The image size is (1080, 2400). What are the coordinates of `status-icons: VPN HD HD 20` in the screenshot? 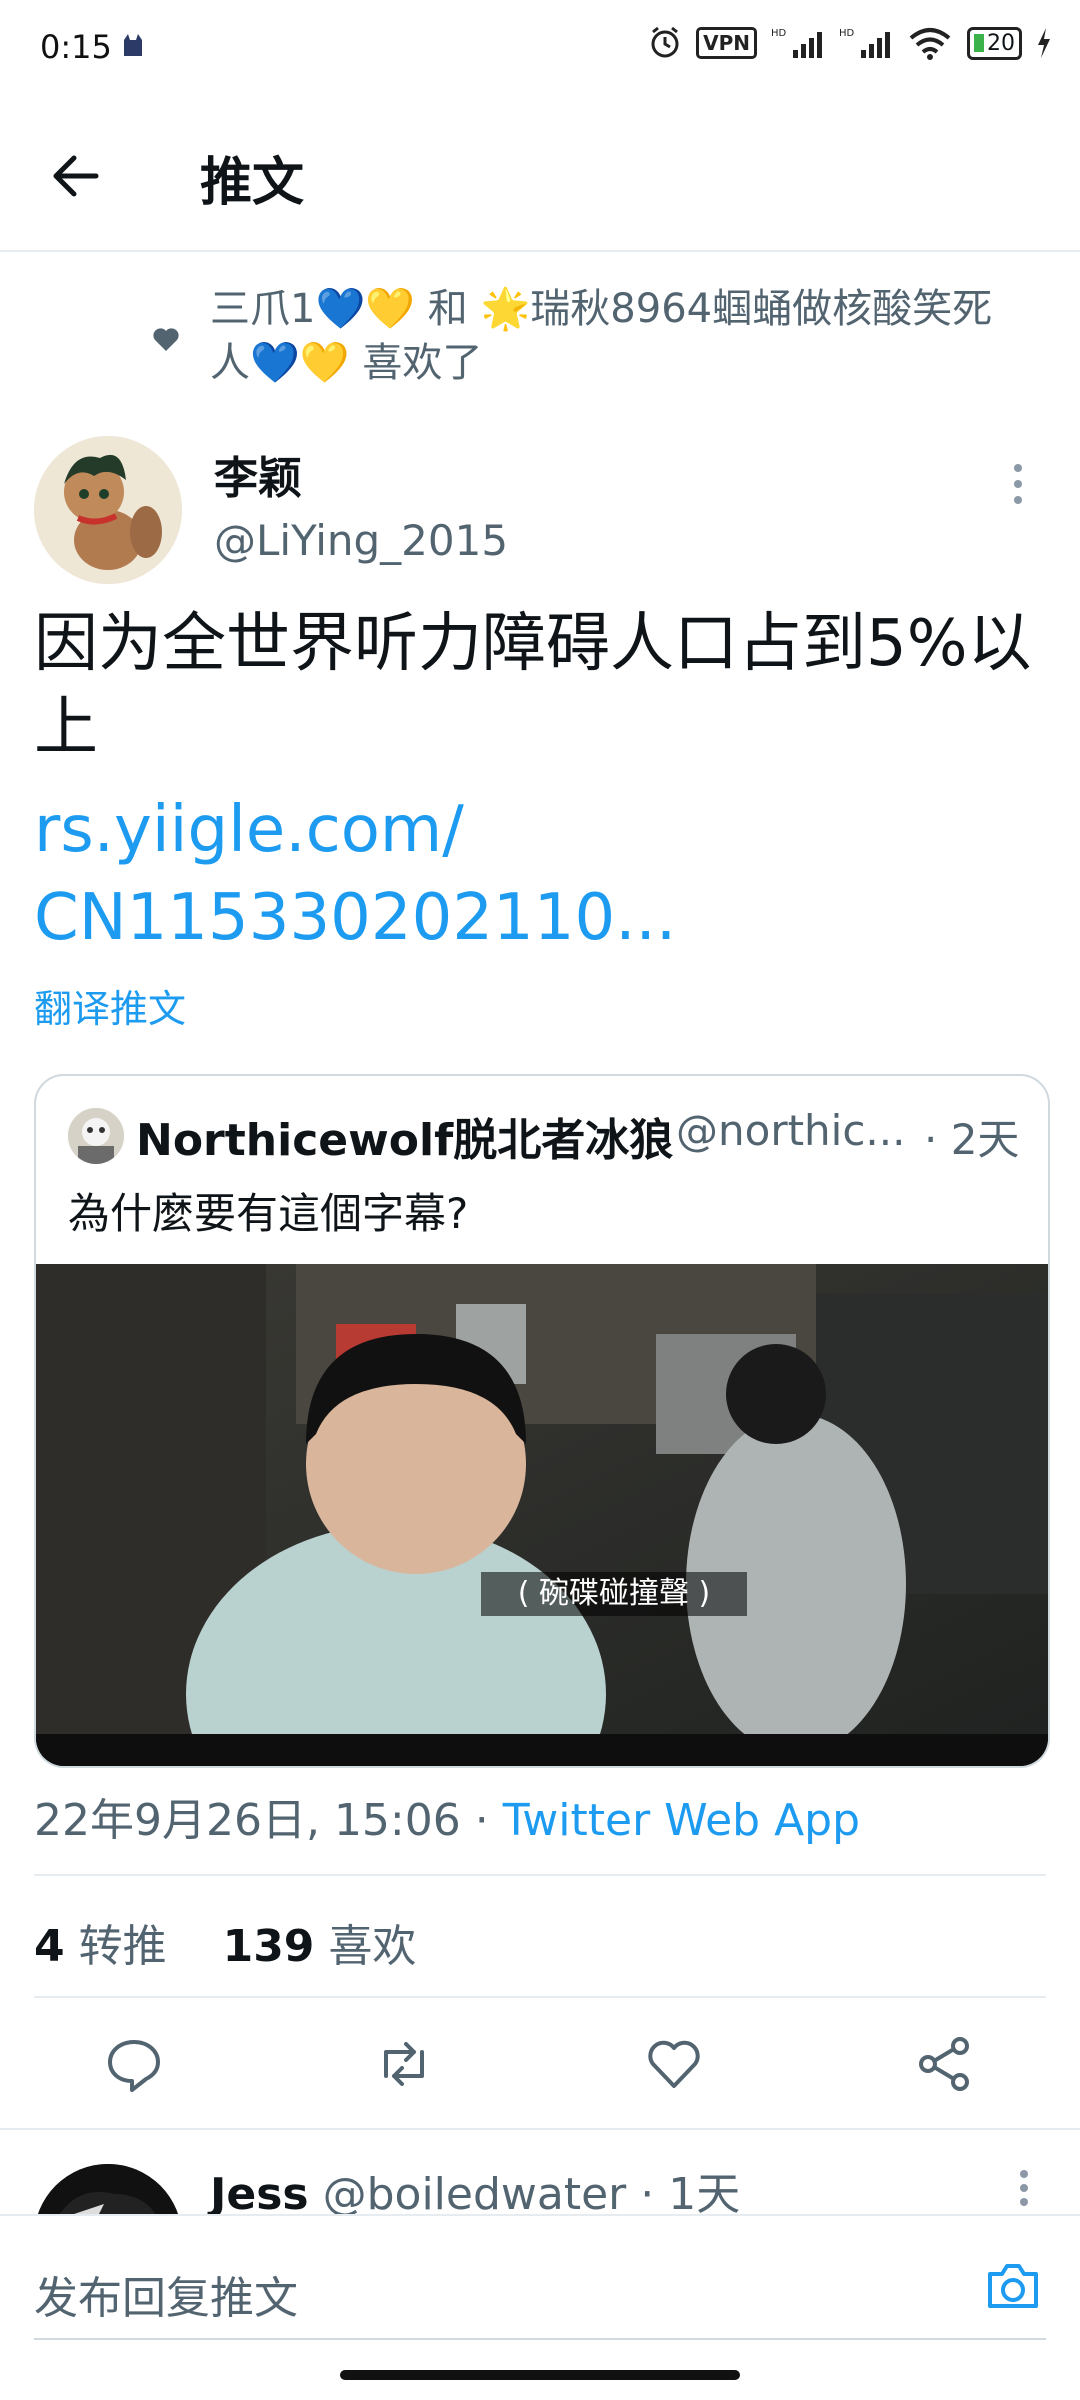 It's located at (850, 43).